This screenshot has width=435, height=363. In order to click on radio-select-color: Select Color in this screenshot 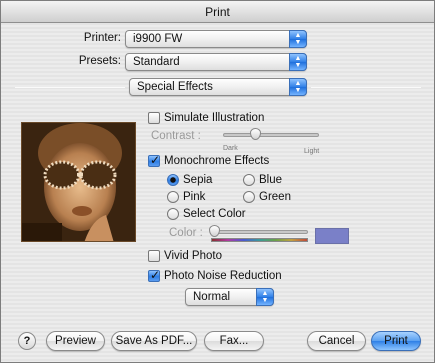, I will do `click(206, 214)`.